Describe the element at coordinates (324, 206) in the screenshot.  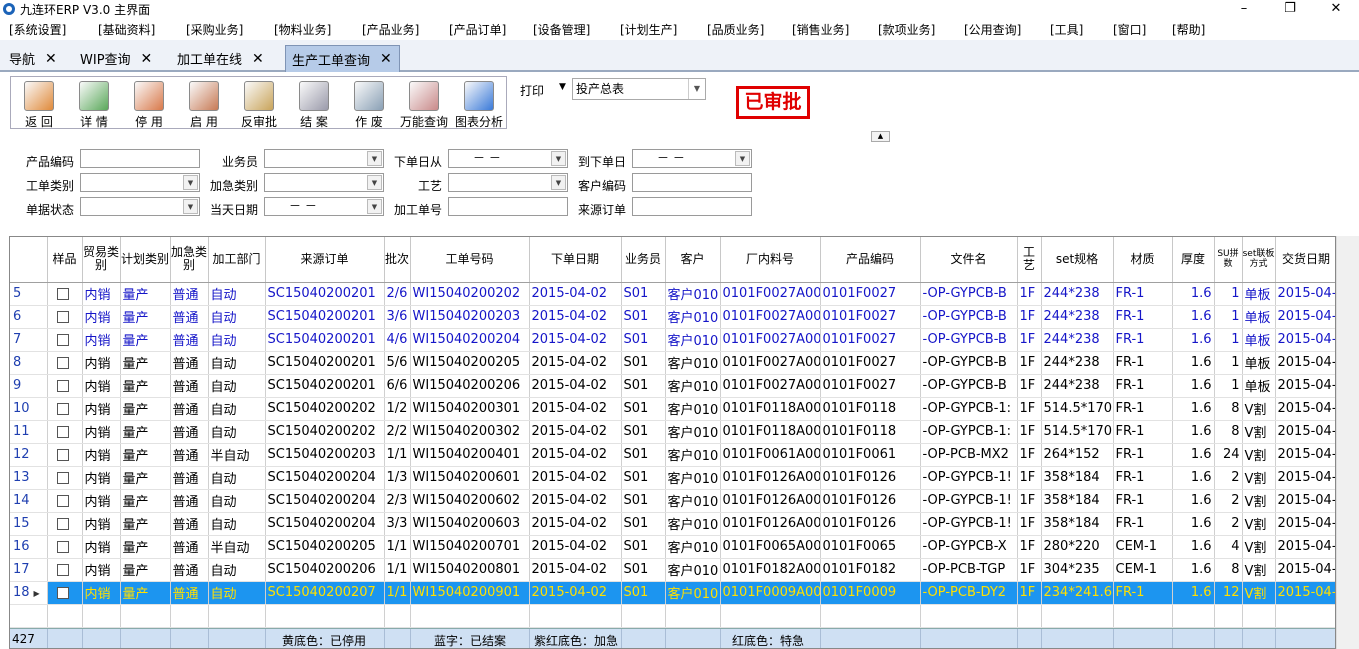
I see `same-day-picker: － － ▼` at that location.